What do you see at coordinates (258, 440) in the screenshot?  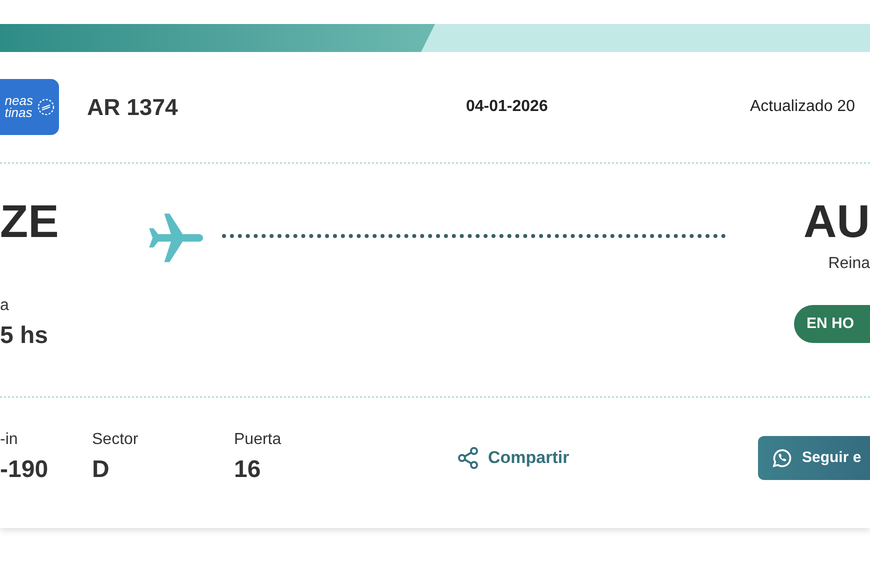 I see `detail-label: Puerta` at bounding box center [258, 440].